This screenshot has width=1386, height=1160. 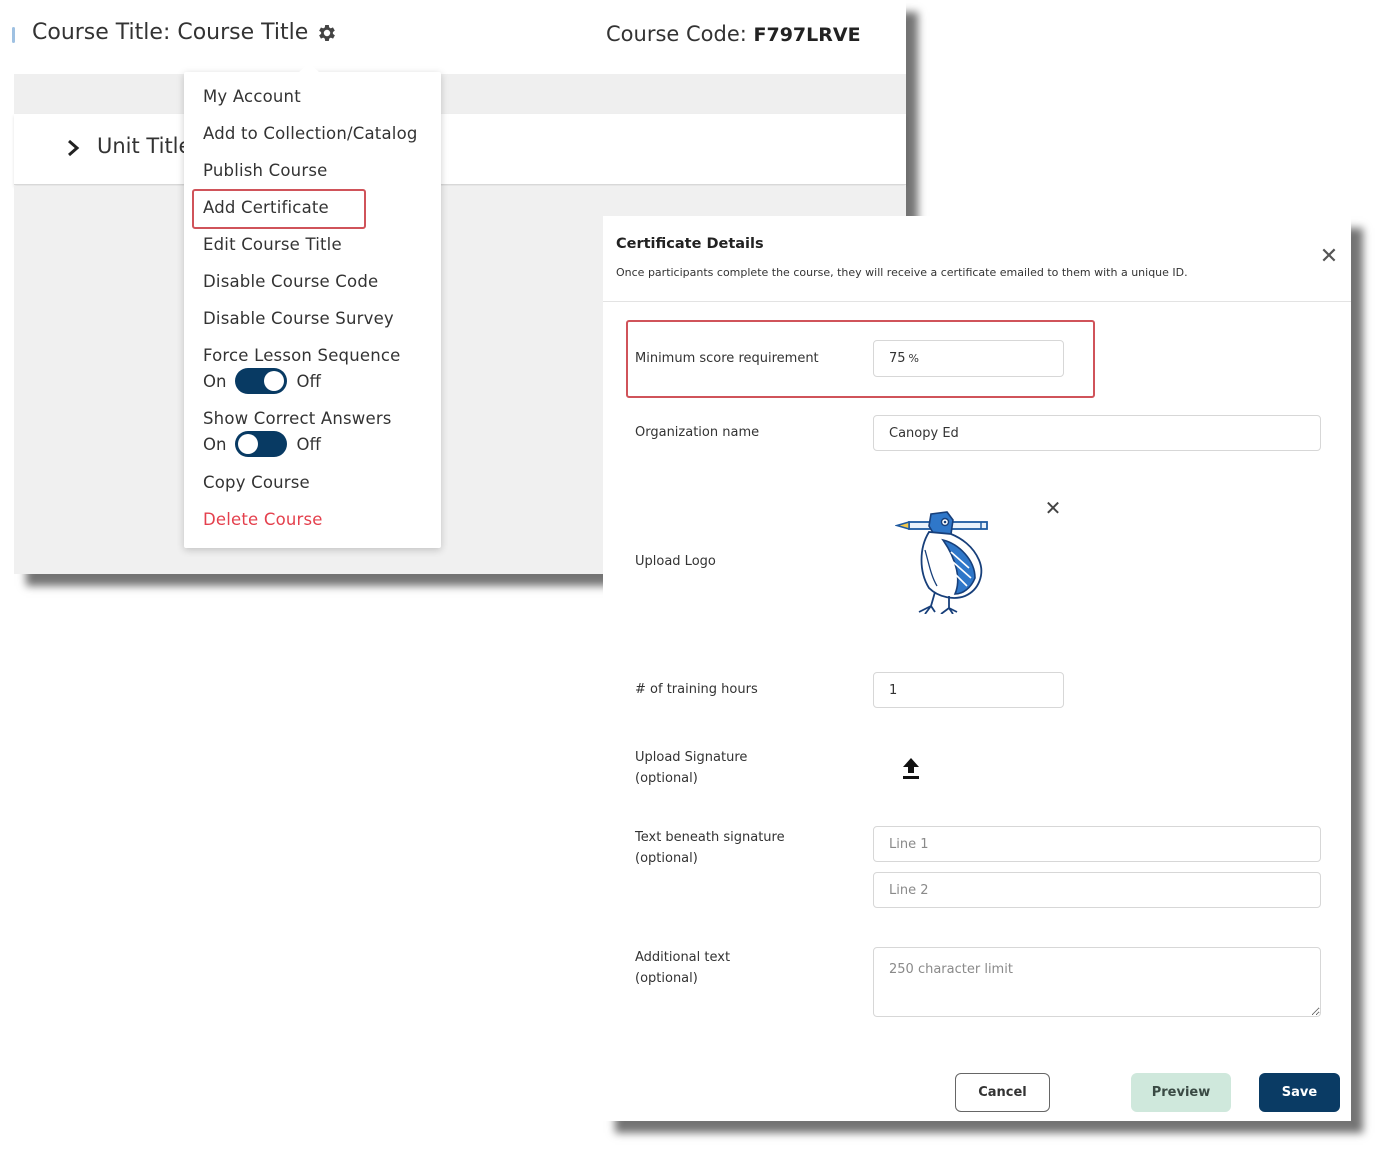 What do you see at coordinates (1329, 257) in the screenshot?
I see `close-icon: ✕` at bounding box center [1329, 257].